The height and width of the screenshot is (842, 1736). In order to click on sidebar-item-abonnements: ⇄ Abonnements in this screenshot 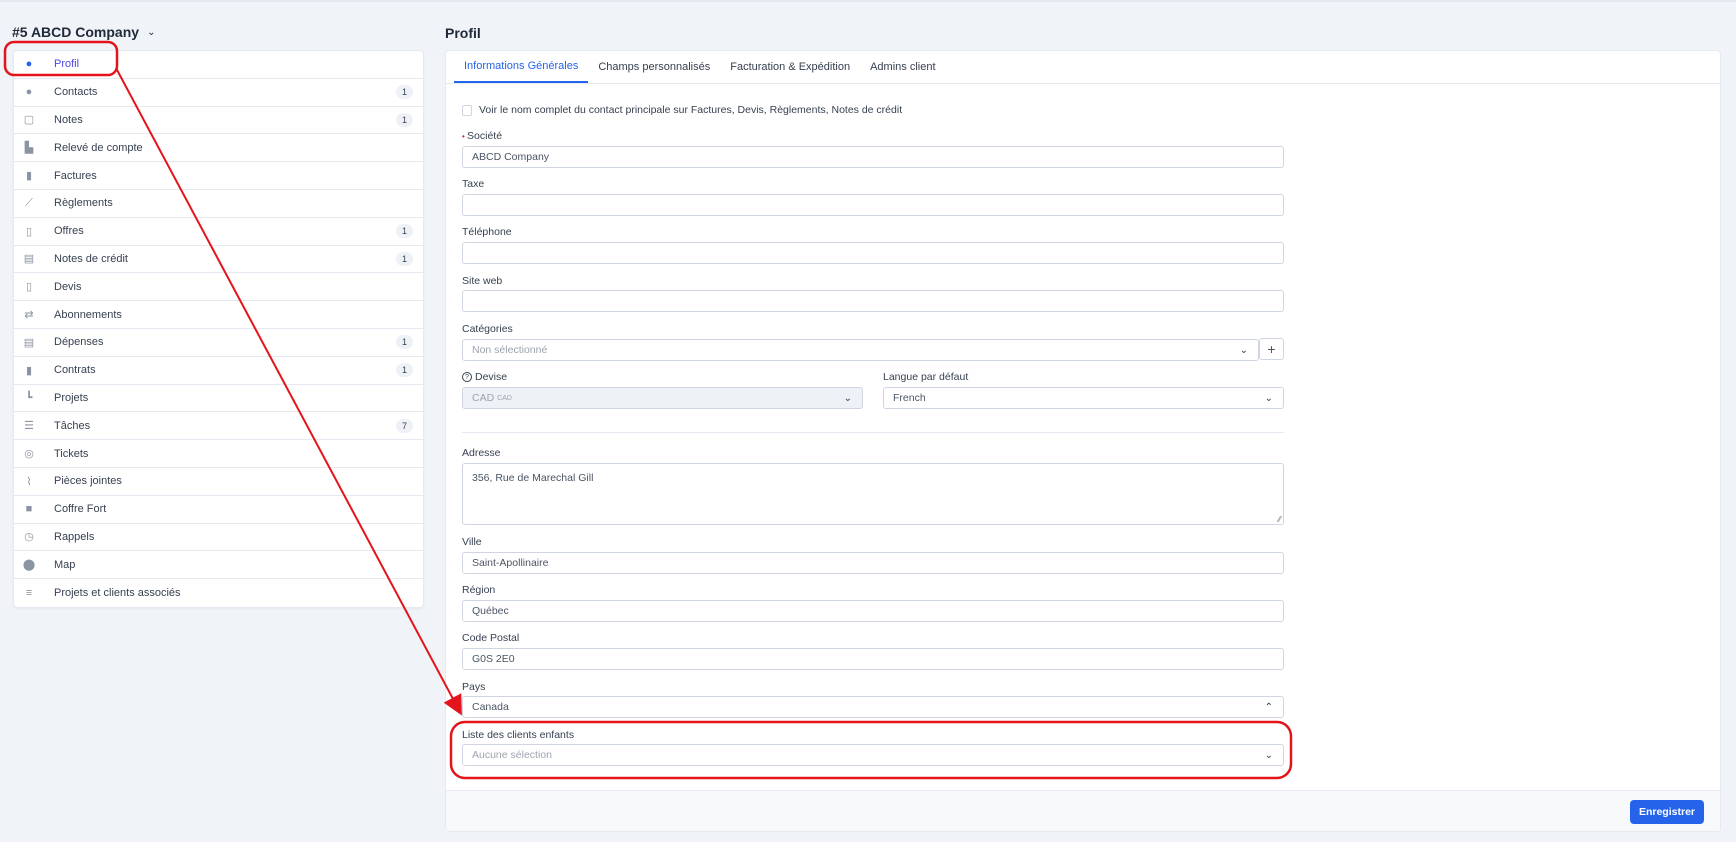, I will do `click(218, 315)`.